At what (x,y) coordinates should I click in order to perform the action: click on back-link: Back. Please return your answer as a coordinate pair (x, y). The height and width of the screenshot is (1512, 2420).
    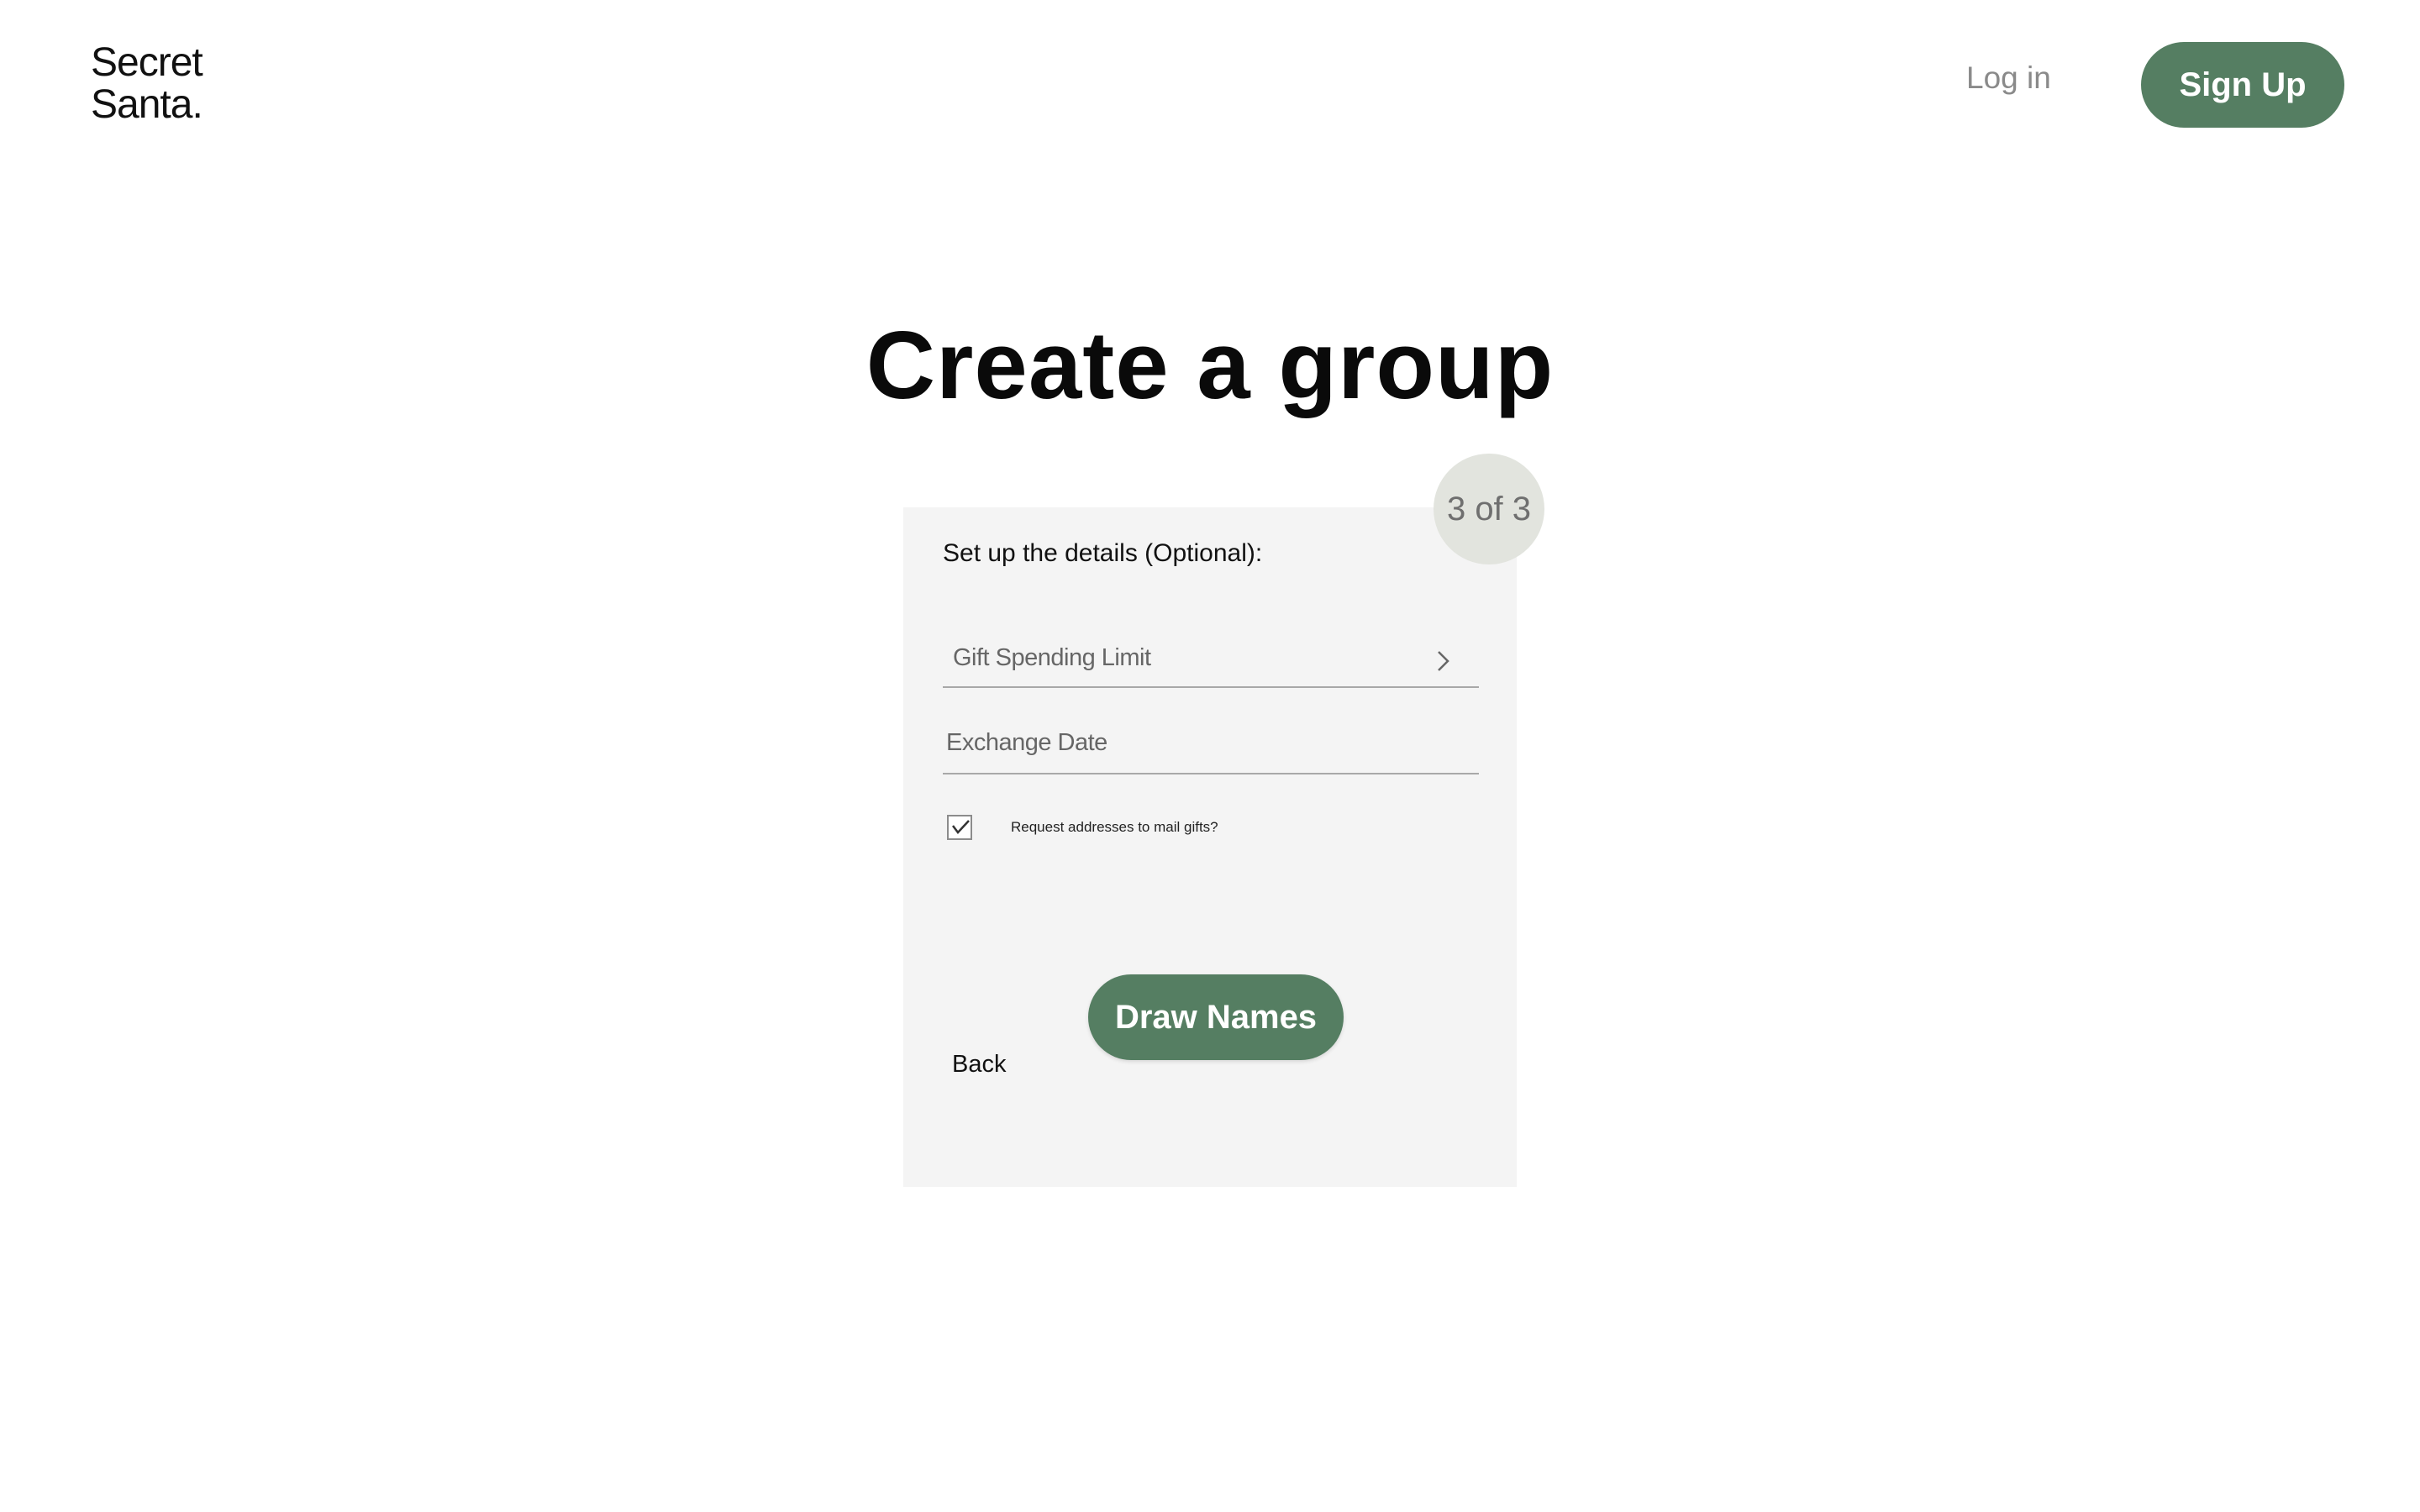
    Looking at the image, I should click on (979, 1065).